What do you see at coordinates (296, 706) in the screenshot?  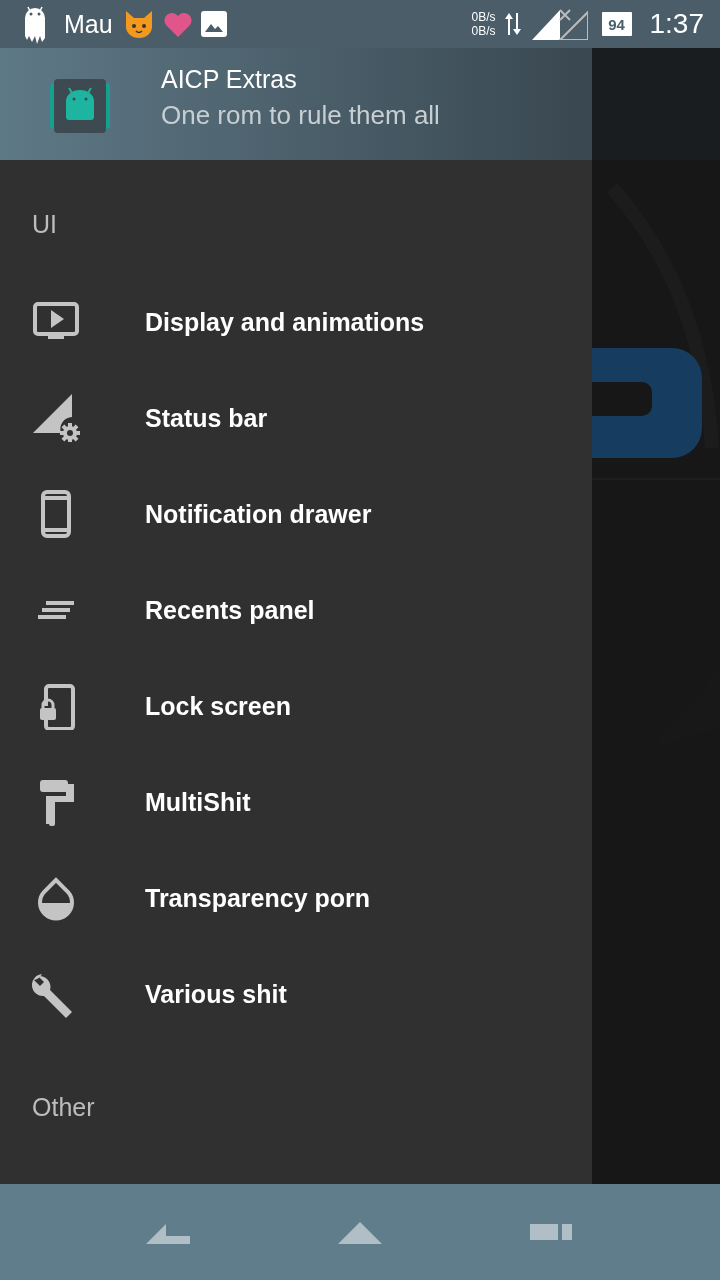 I see `menu-item: Lock screen` at bounding box center [296, 706].